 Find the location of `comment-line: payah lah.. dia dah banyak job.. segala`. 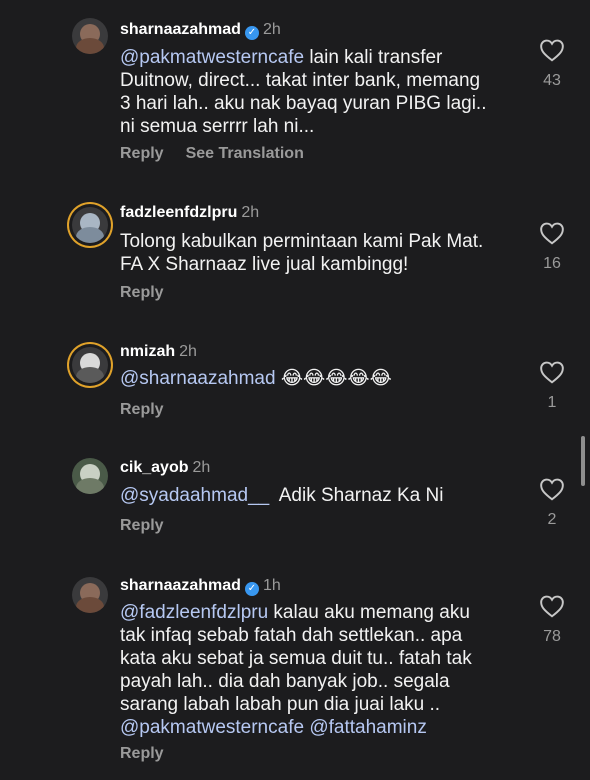

comment-line: payah lah.. dia dah banyak job.. segala is located at coordinates (315, 681).